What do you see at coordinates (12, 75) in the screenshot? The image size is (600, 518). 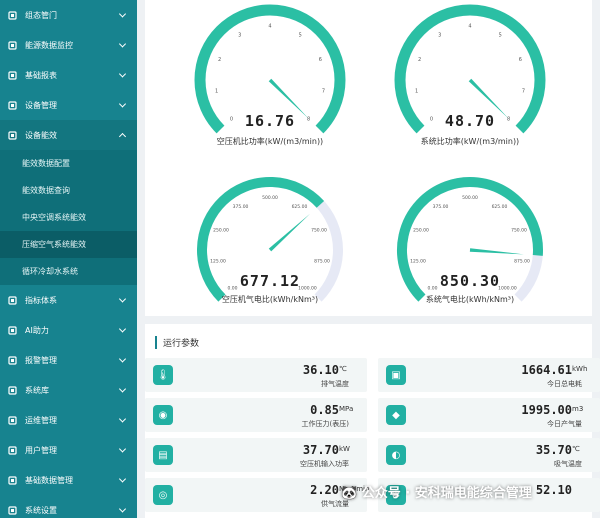 I see `report-icon` at bounding box center [12, 75].